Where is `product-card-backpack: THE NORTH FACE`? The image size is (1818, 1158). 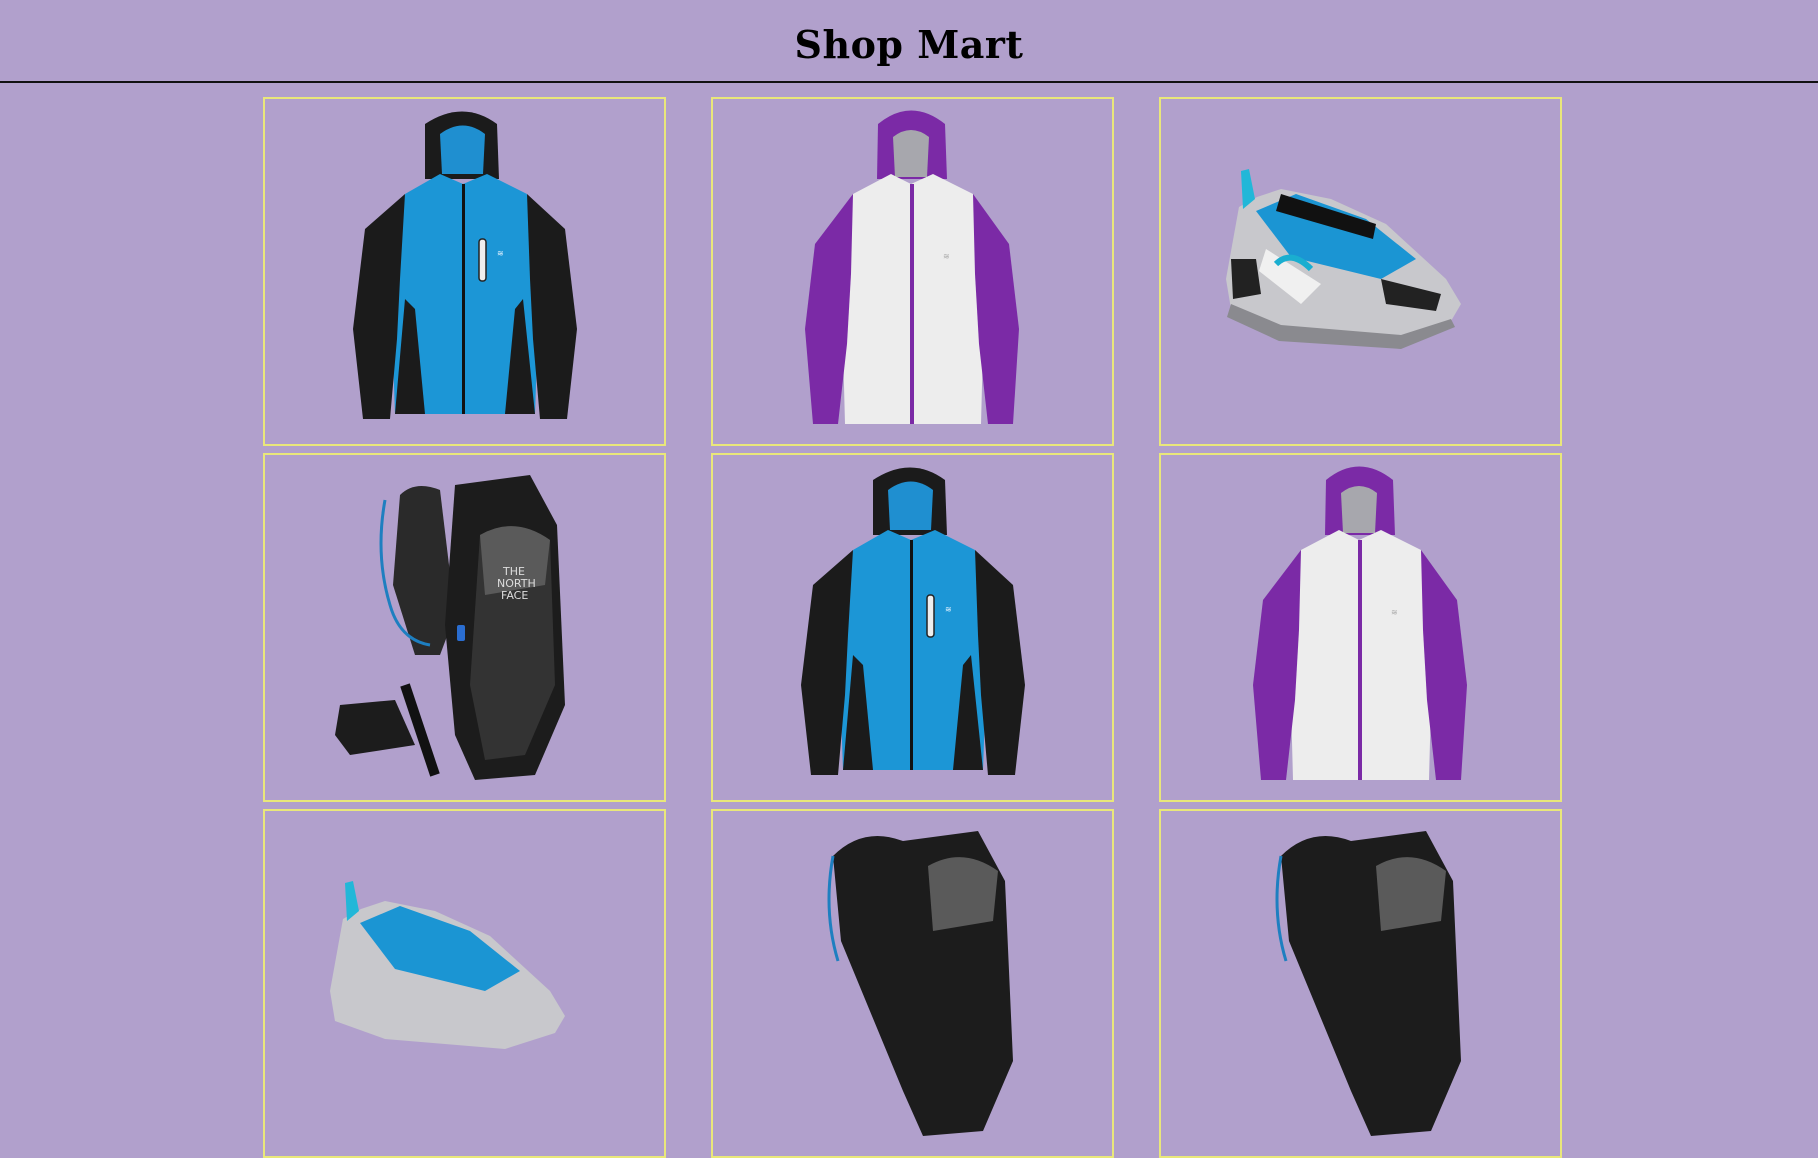 product-card-backpack: THE NORTH FACE is located at coordinates (464, 627).